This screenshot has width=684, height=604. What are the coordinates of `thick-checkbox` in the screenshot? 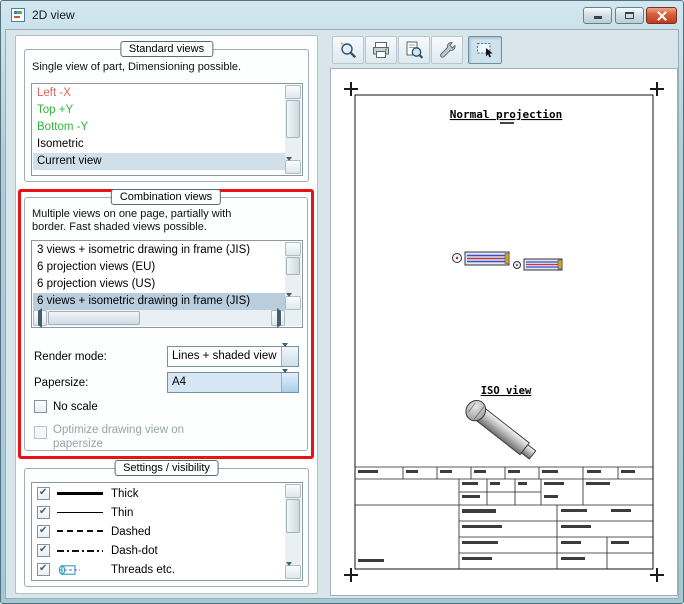 It's located at (43, 493).